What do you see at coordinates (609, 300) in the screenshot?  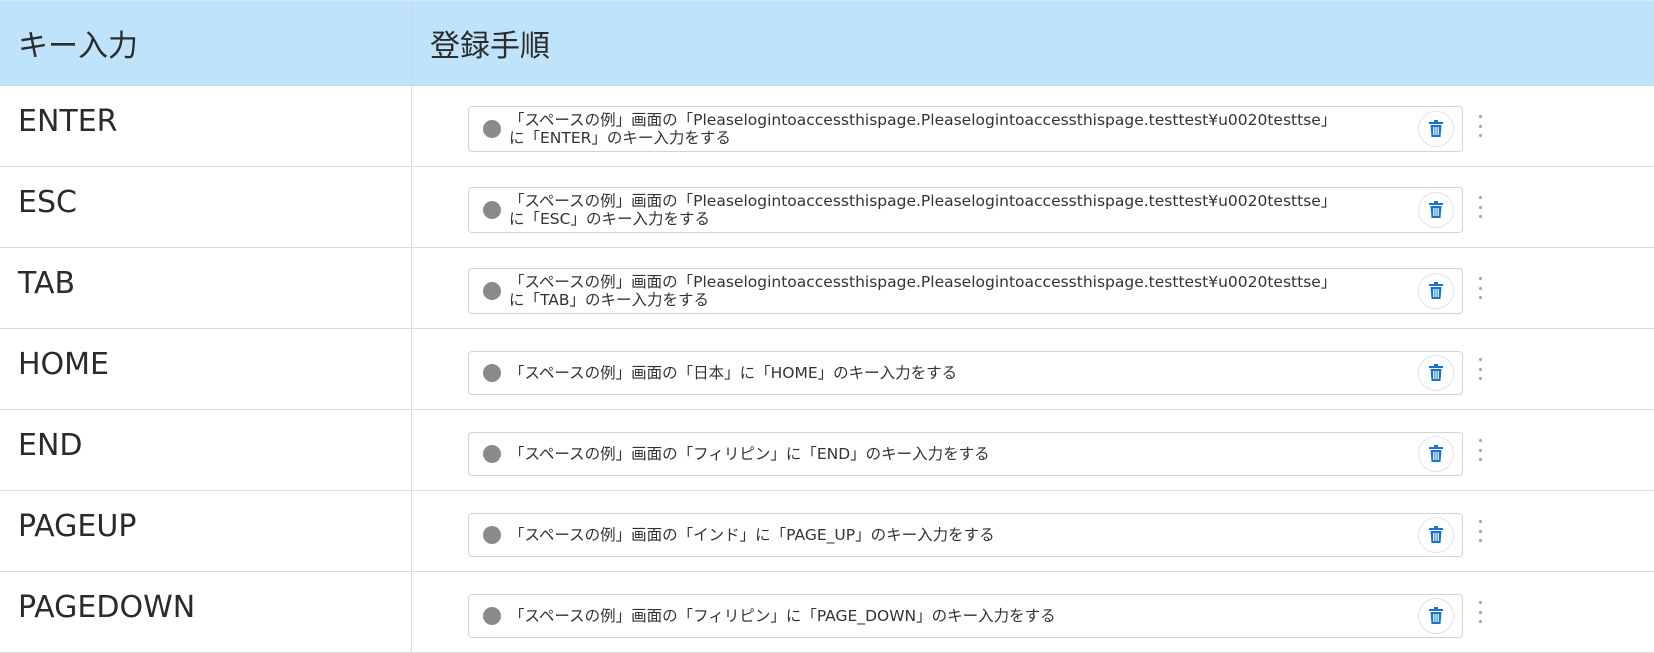 I see `step-text-line2: に「TAB」のキー入力をする` at bounding box center [609, 300].